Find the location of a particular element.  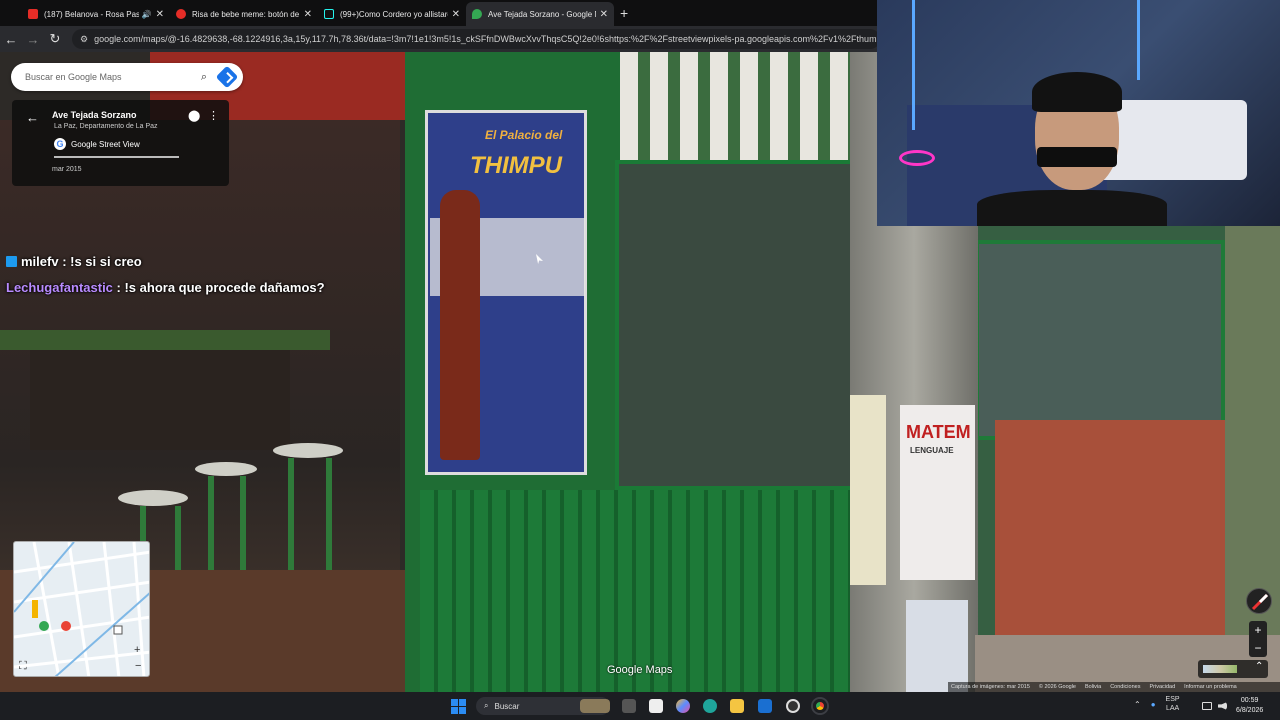

browser-tab: (187) Belanova - Rosa Pastel 🔊 ✕ is located at coordinates (96, 14).